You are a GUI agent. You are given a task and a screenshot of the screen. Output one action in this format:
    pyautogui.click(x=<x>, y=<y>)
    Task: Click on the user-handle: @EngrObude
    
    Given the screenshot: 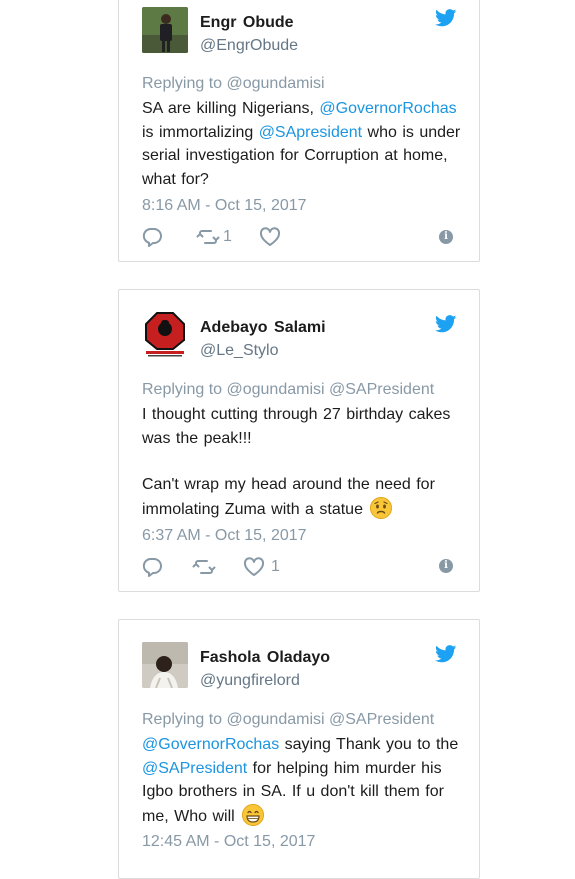 What is the action you would take?
    pyautogui.click(x=249, y=46)
    